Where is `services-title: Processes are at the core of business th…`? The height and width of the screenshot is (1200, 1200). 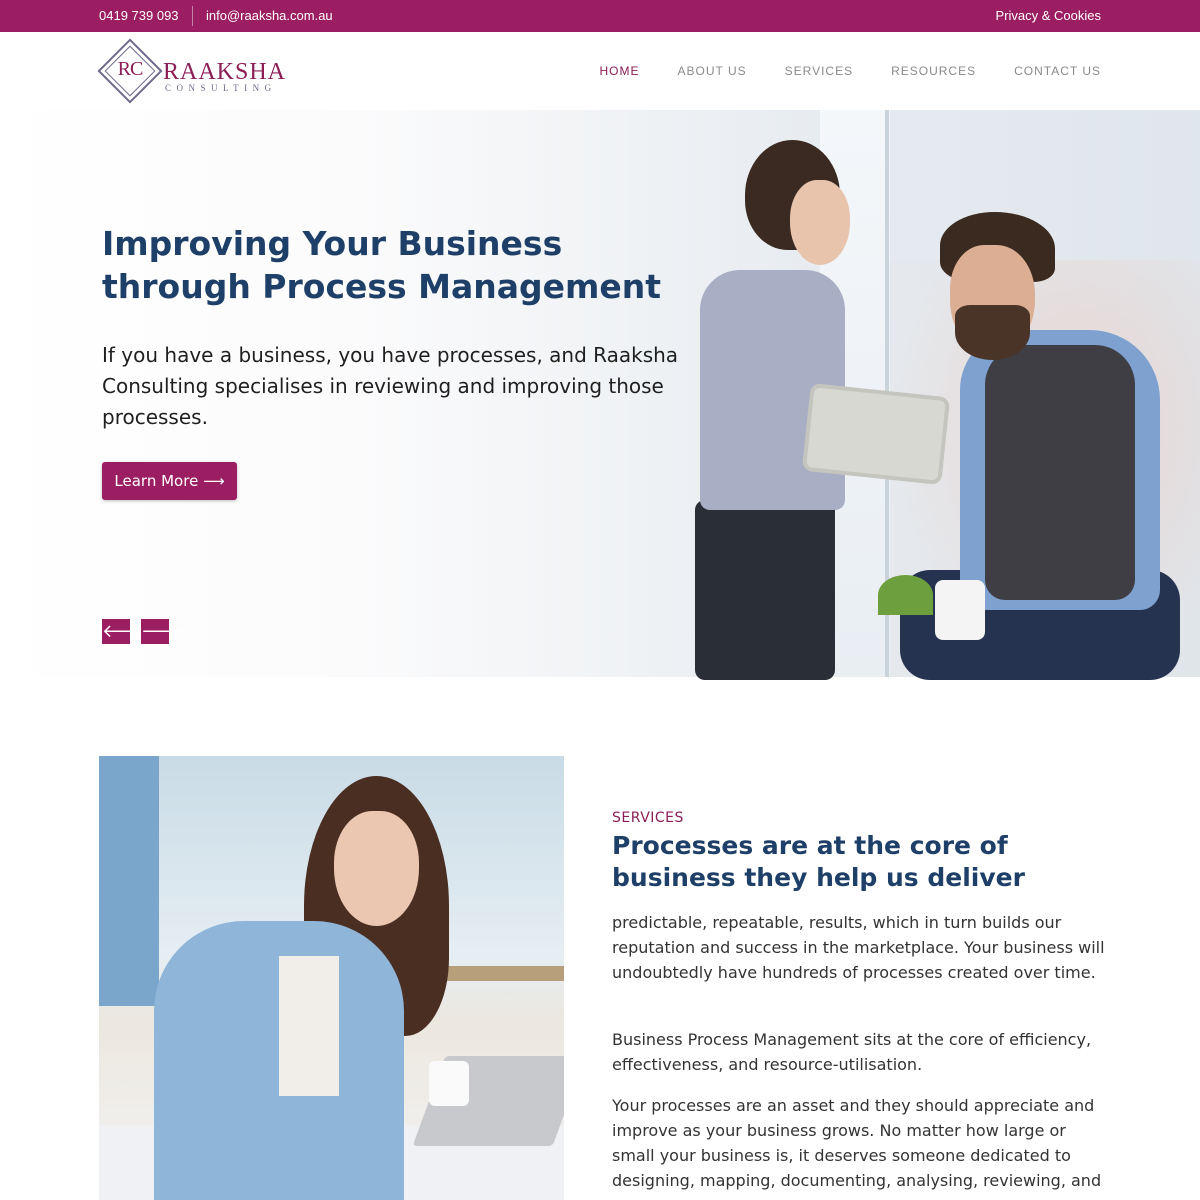
services-title: Processes are at the core of business th… is located at coordinates (818, 861).